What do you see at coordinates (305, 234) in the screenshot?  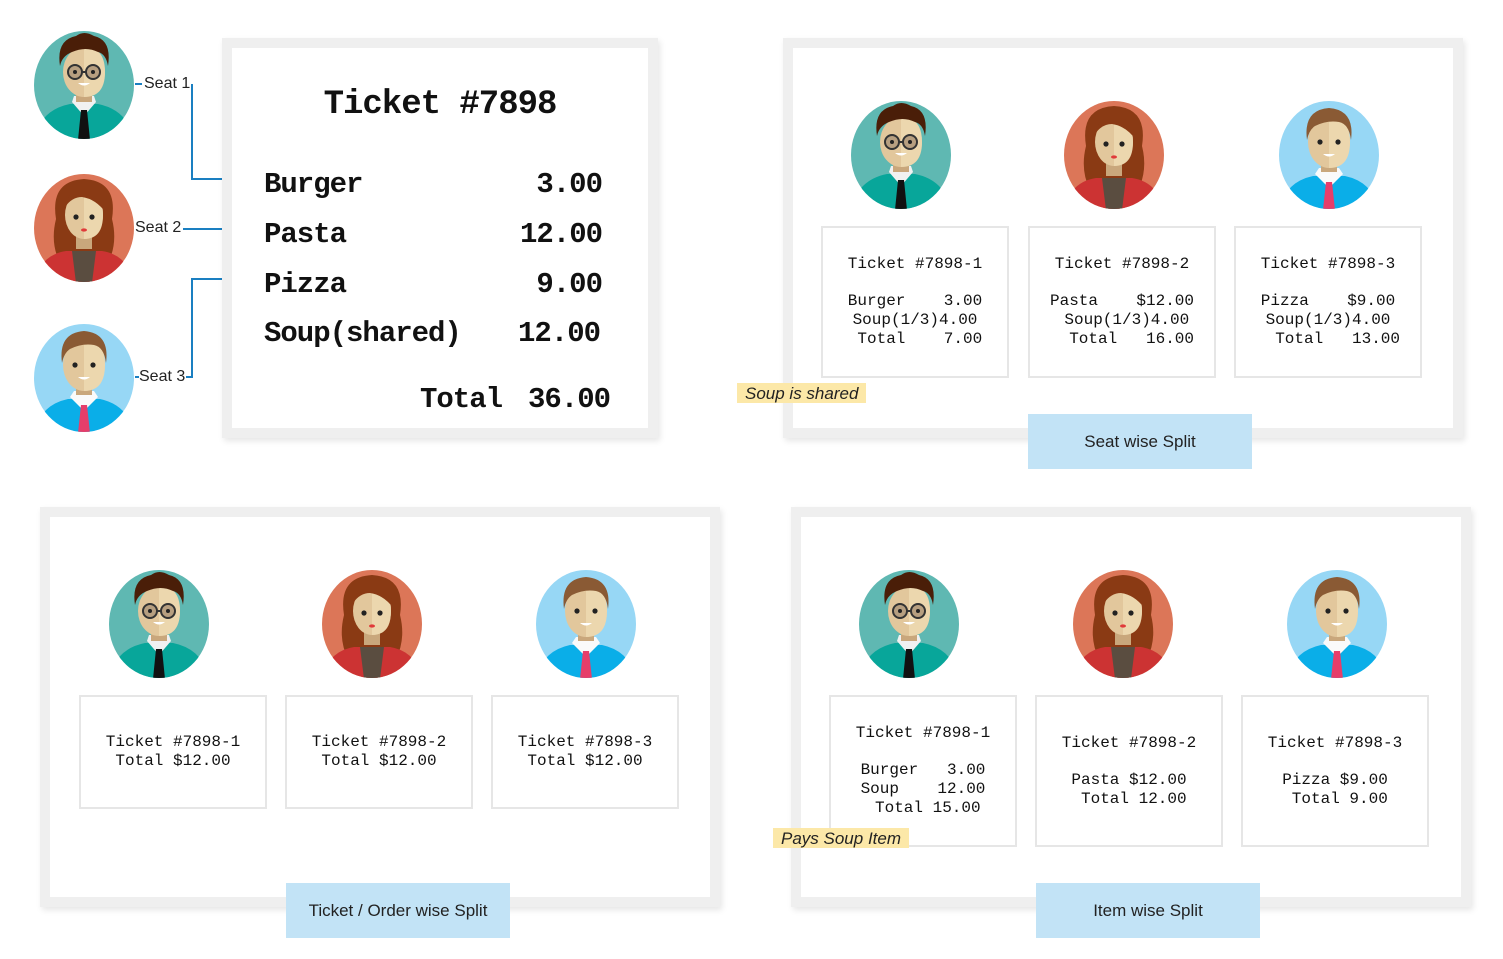 I see `item-name: Pasta` at bounding box center [305, 234].